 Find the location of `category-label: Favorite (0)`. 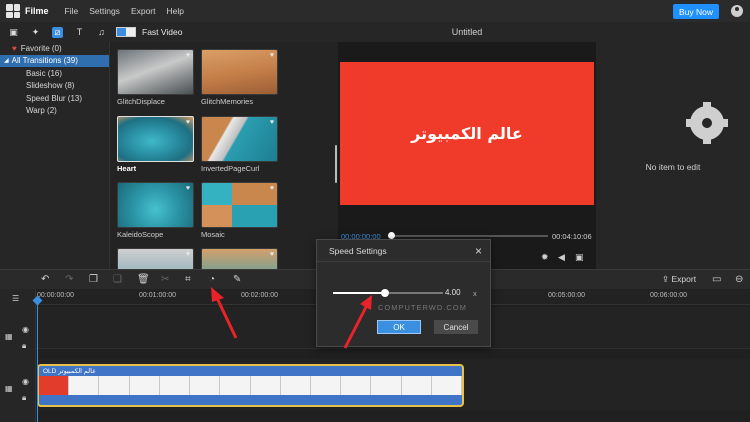

category-label: Favorite (0) is located at coordinates (41, 48).